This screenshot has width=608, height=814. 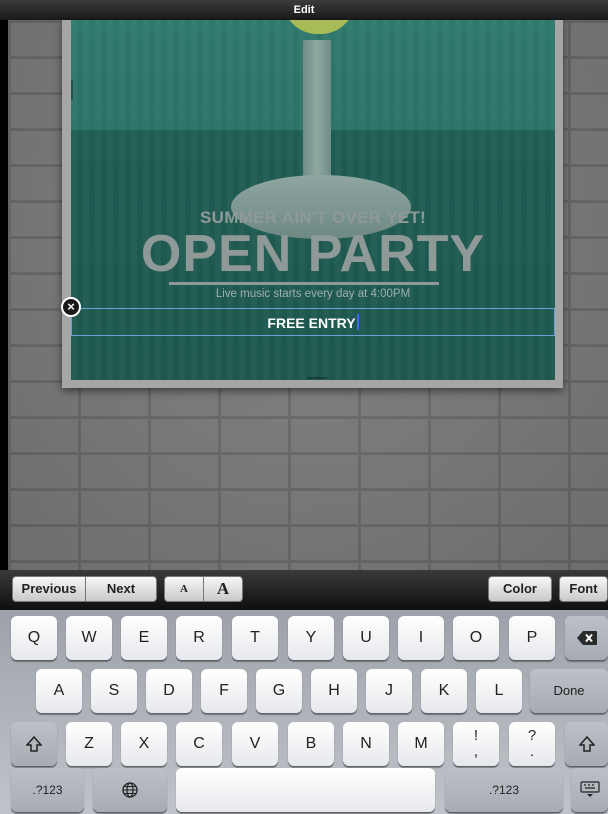 I want to click on key-o: O, so click(x=476, y=638).